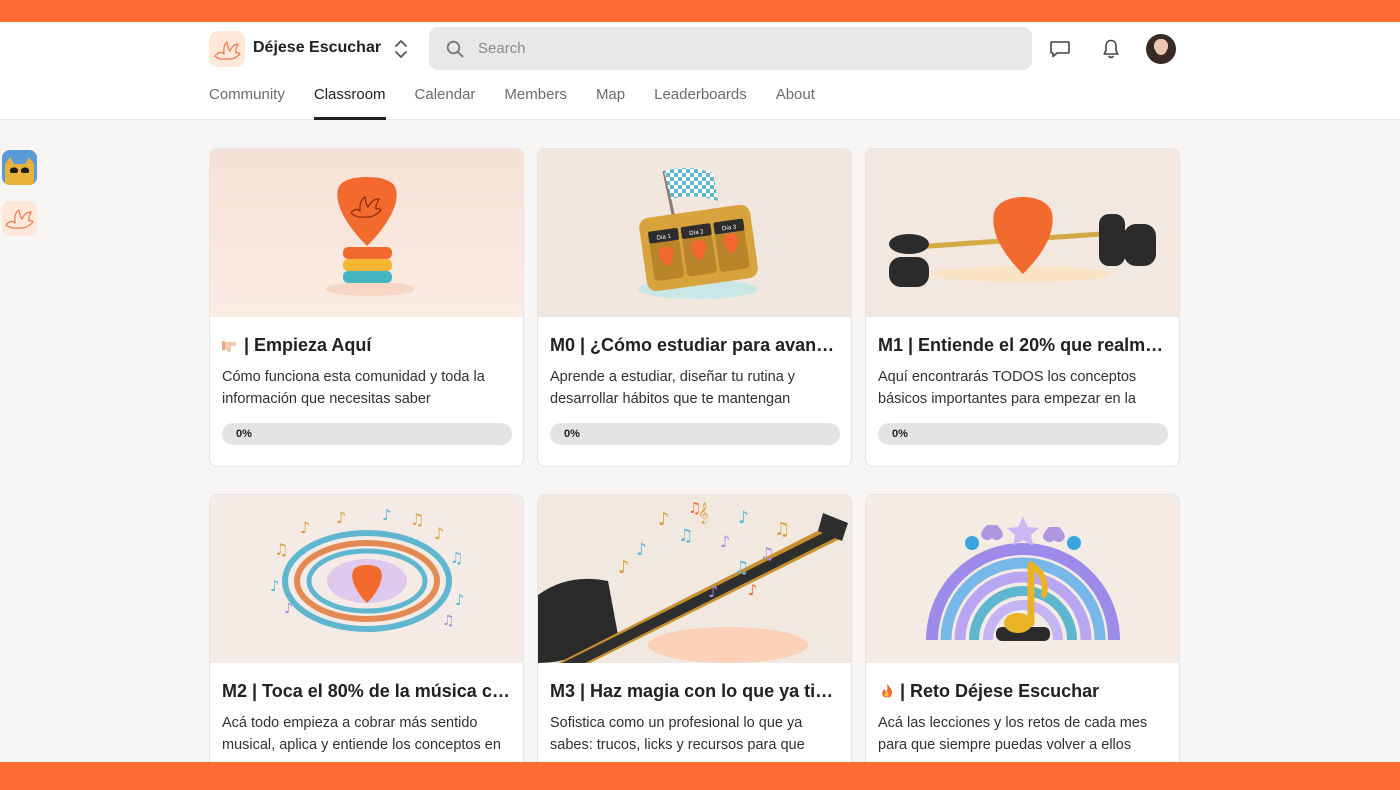 Image resolution: width=1400 pixels, height=790 pixels. Describe the element at coordinates (1161, 49) in the screenshot. I see `user-avatar` at that location.